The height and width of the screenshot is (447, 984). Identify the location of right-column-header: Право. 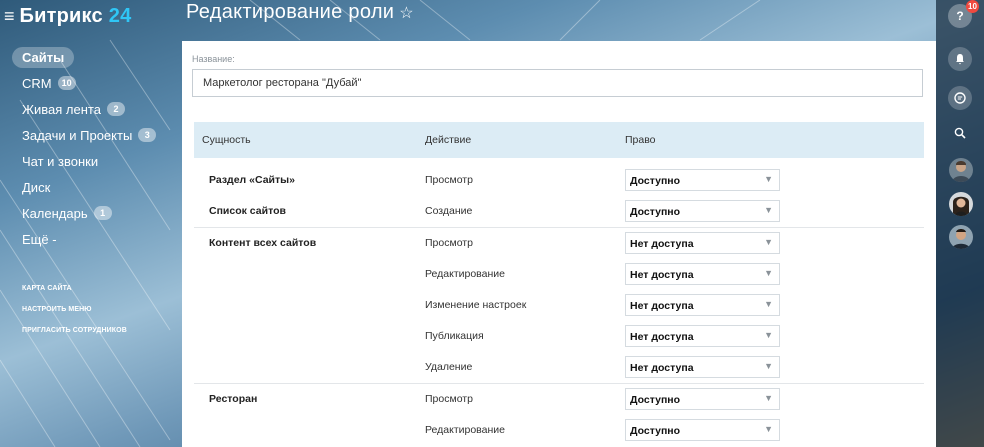
(640, 140).